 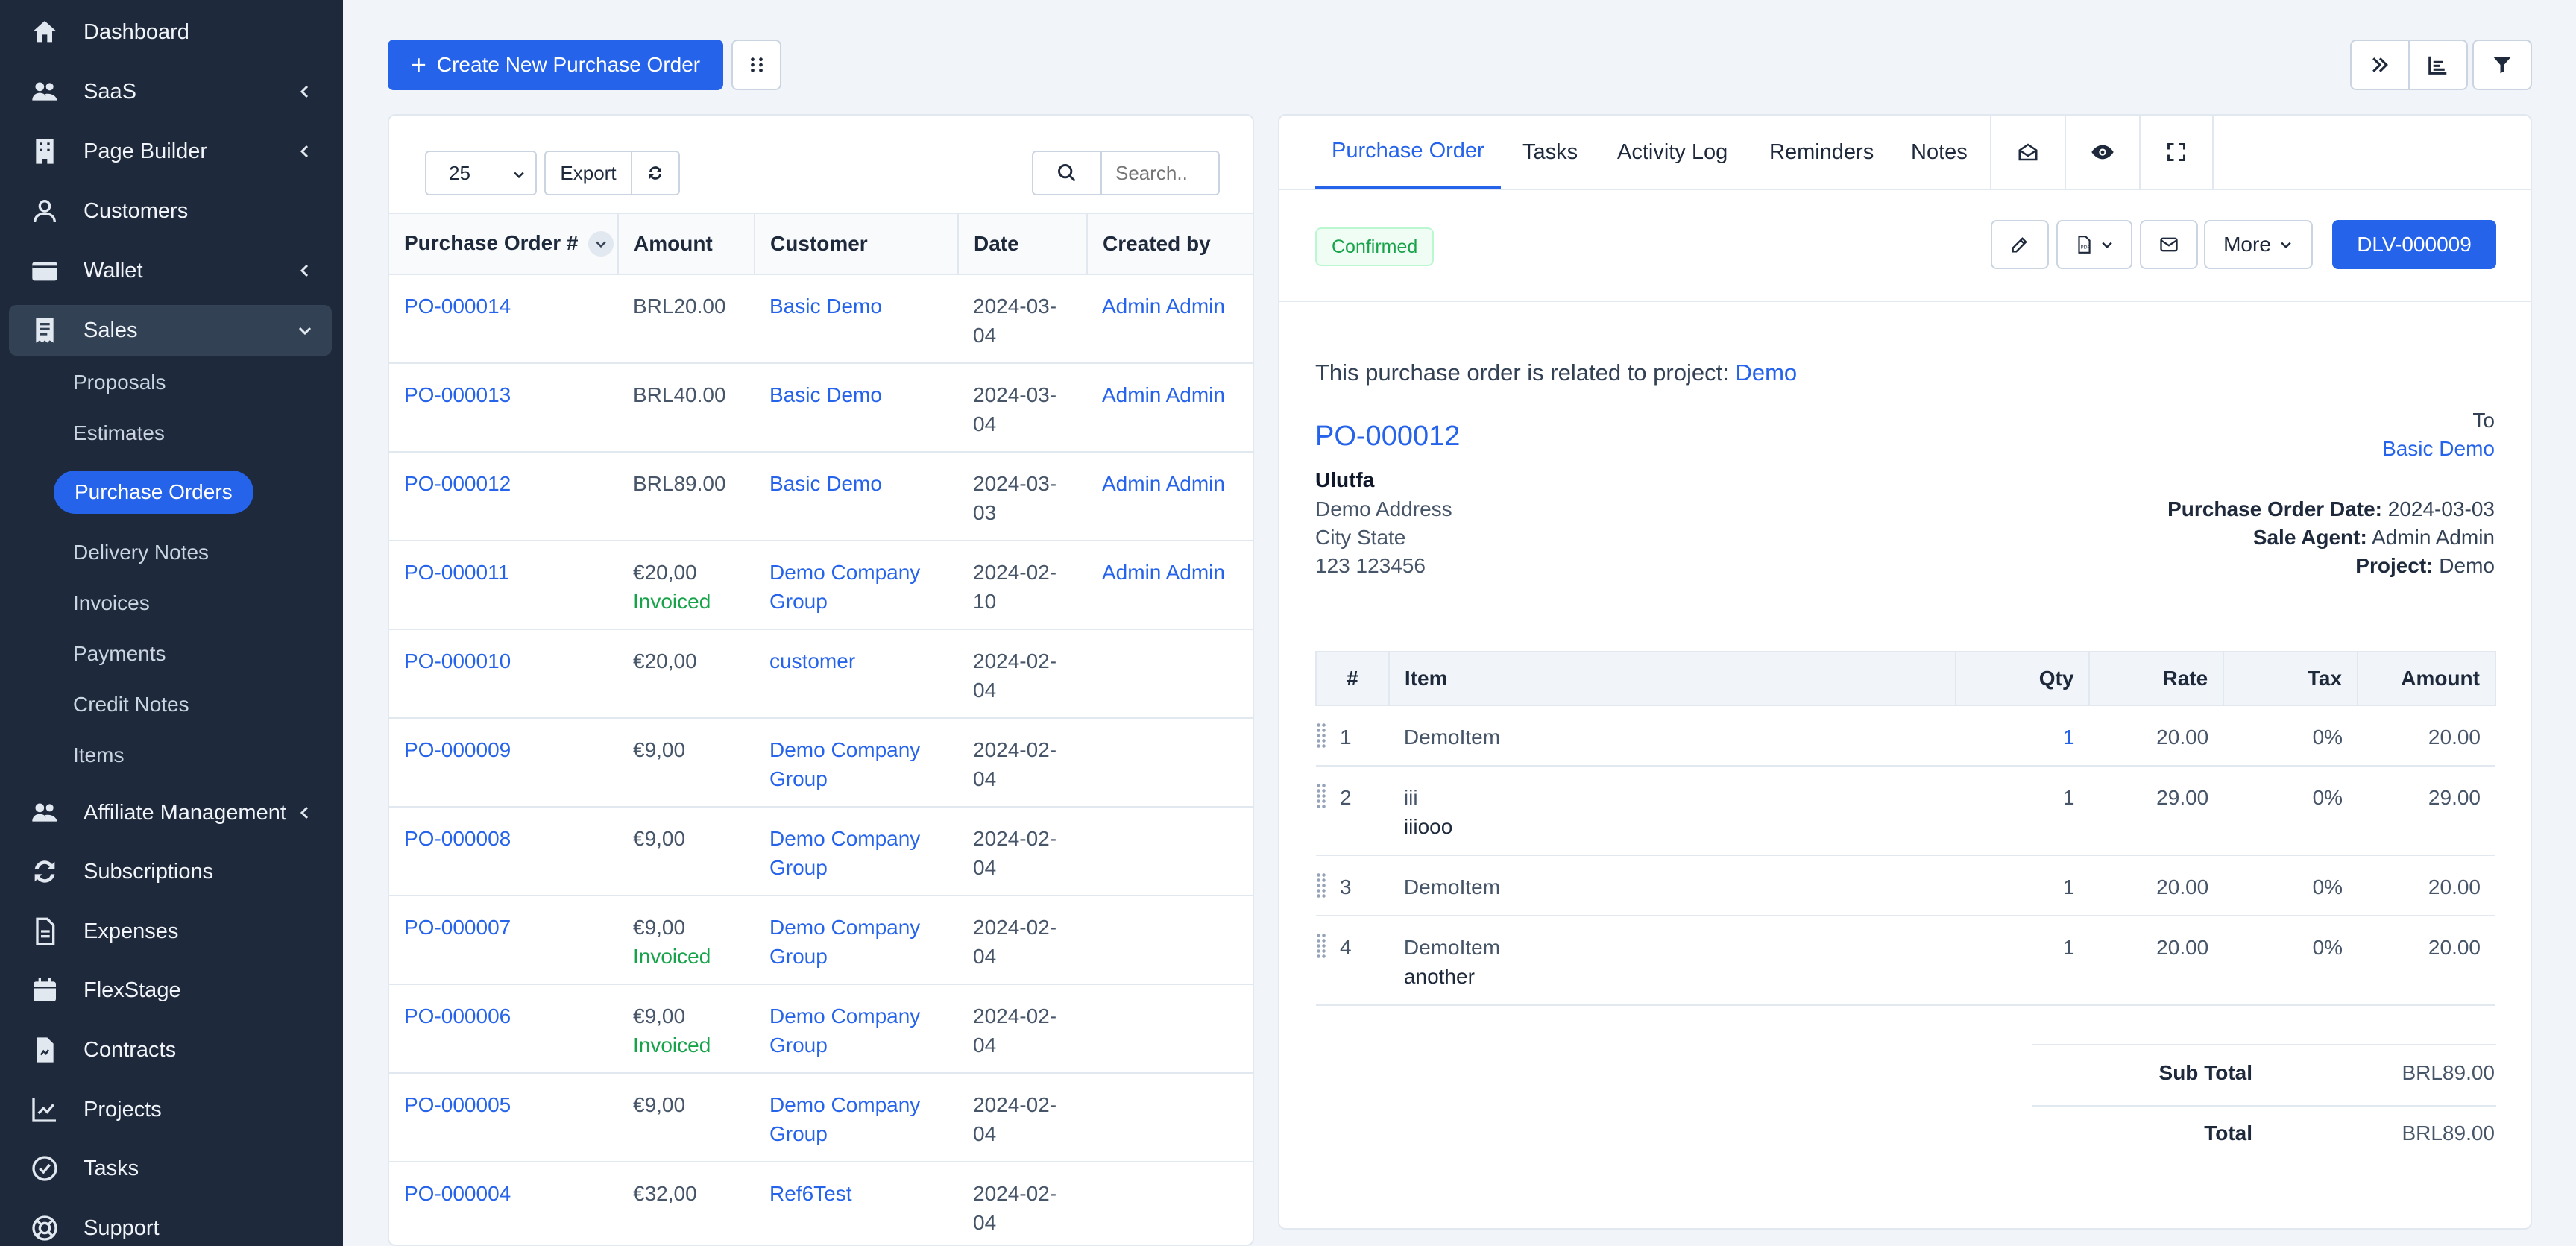 I want to click on delivery-note-button: DLV-000009, so click(x=2414, y=244).